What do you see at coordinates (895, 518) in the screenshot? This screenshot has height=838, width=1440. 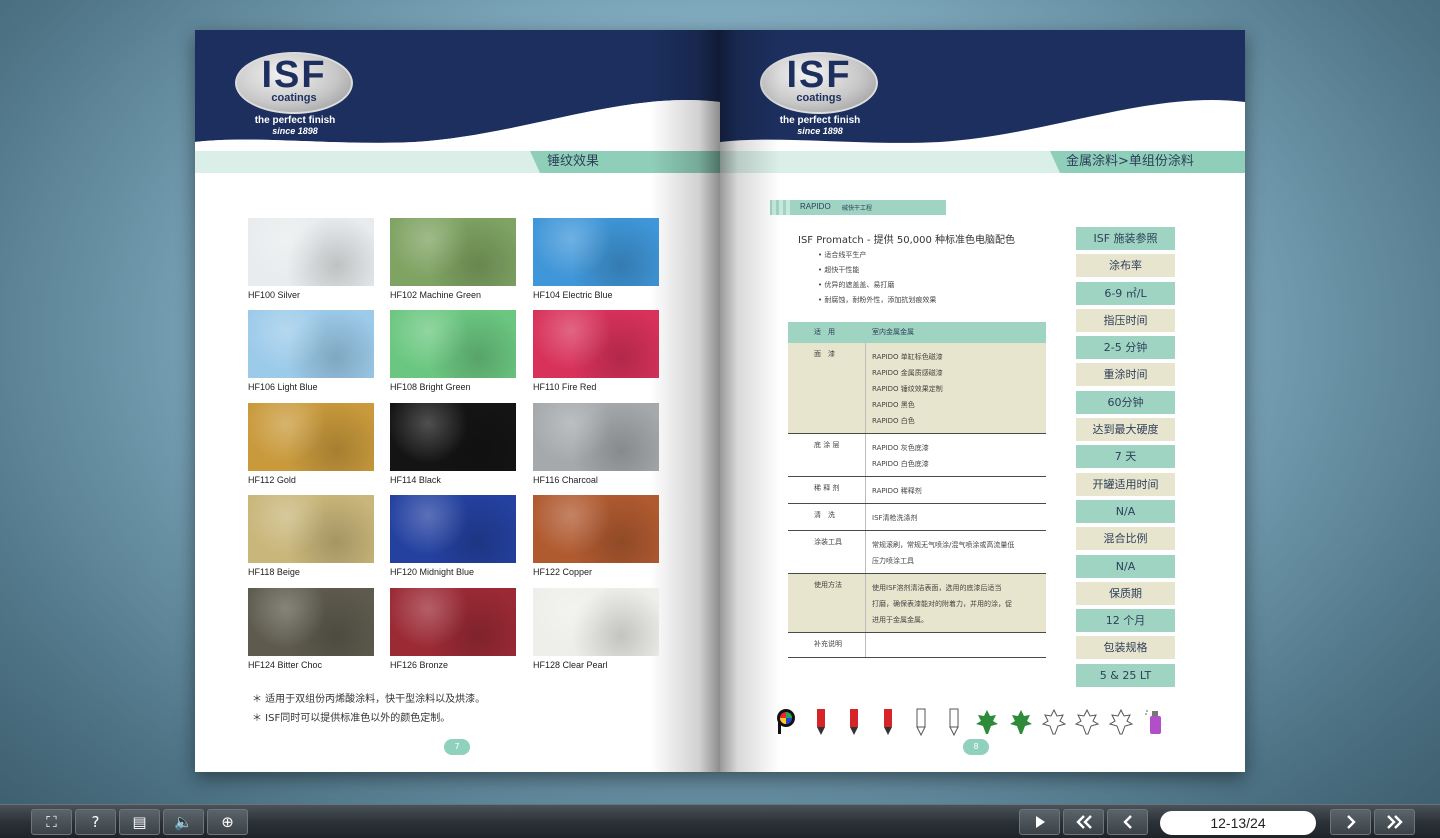 I see `spec-value: ISF清枪洗涤剂` at bounding box center [895, 518].